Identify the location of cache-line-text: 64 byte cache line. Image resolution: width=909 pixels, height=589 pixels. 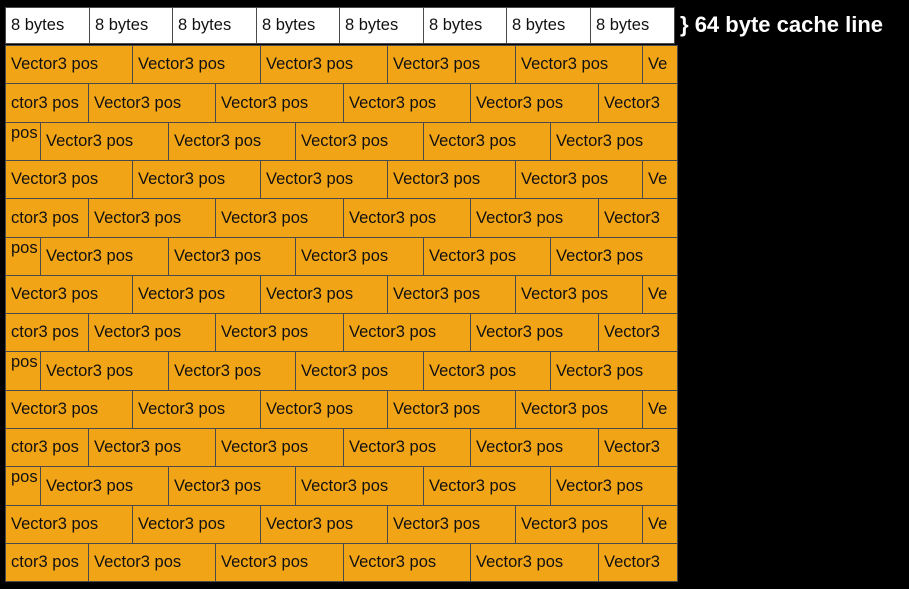
(789, 24).